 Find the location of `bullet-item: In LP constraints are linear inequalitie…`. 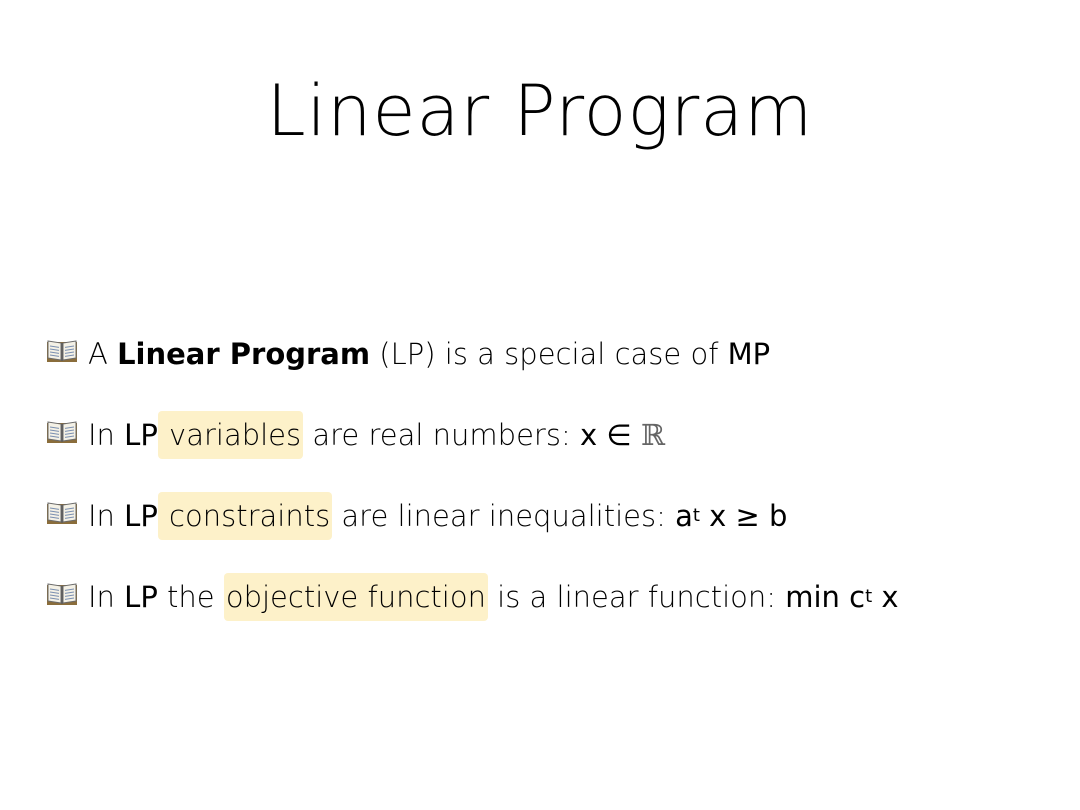

bullet-item: In LP constraints are linear inequalitie… is located at coordinates (546, 516).